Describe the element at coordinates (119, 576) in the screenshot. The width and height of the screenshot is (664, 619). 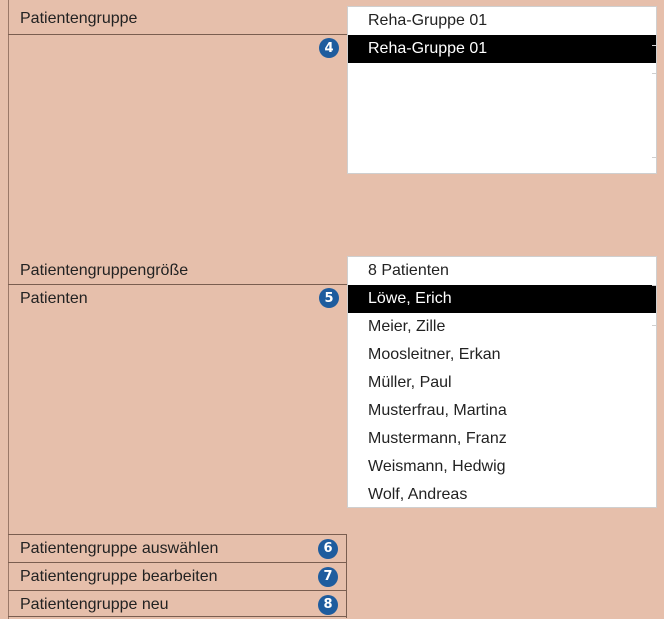
I see `edit-patient-group-label: Patientengruppe bearbeiten` at that location.